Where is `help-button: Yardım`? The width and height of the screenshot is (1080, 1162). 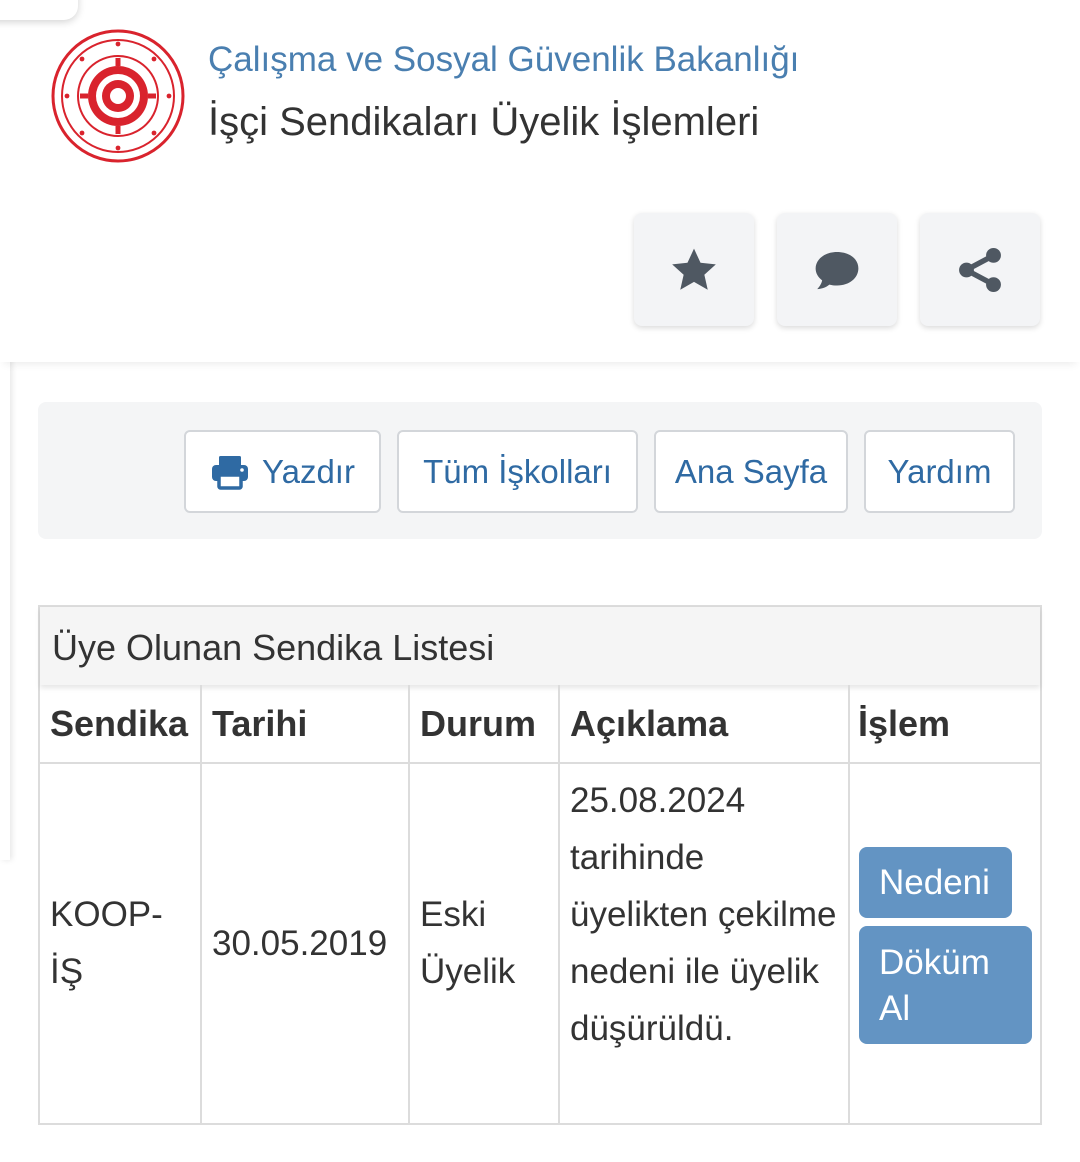
help-button: Yardım is located at coordinates (939, 471).